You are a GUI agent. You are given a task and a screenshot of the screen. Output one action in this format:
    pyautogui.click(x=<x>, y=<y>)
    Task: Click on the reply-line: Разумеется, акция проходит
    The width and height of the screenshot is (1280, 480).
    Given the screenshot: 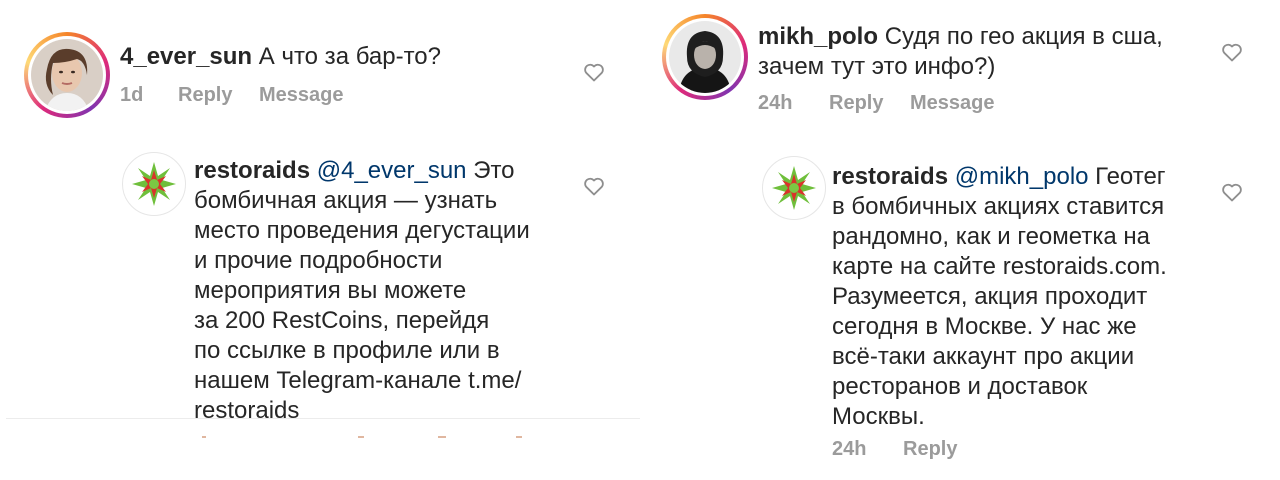 What is the action you would take?
    pyautogui.click(x=990, y=296)
    